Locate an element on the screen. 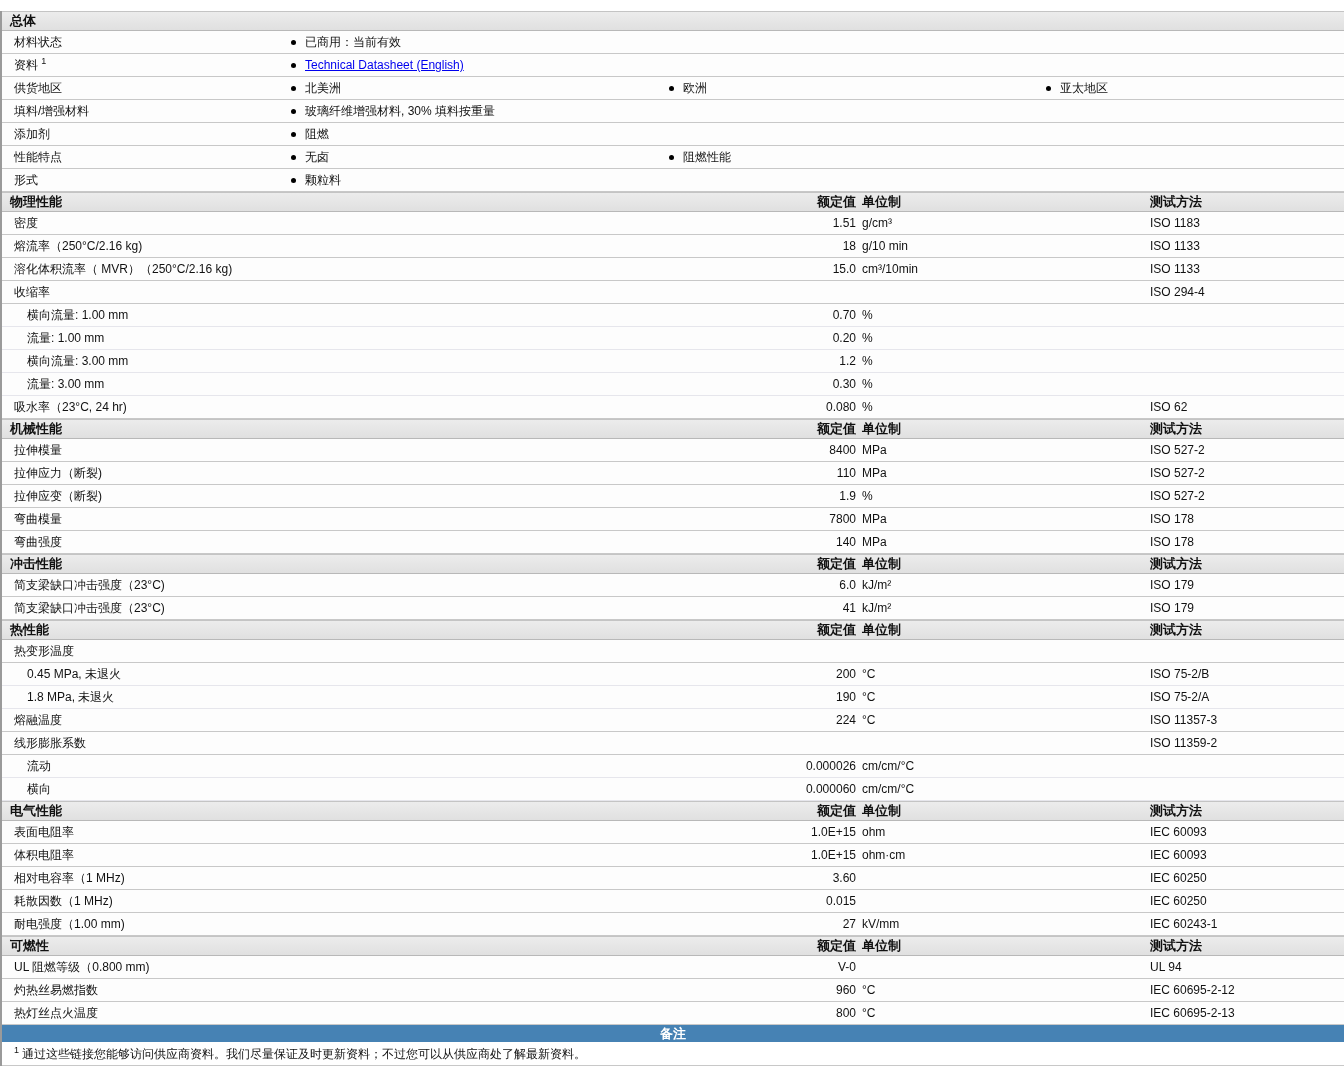 The width and height of the screenshot is (1344, 1069). section-title: 电气性能 is located at coordinates (36, 811).